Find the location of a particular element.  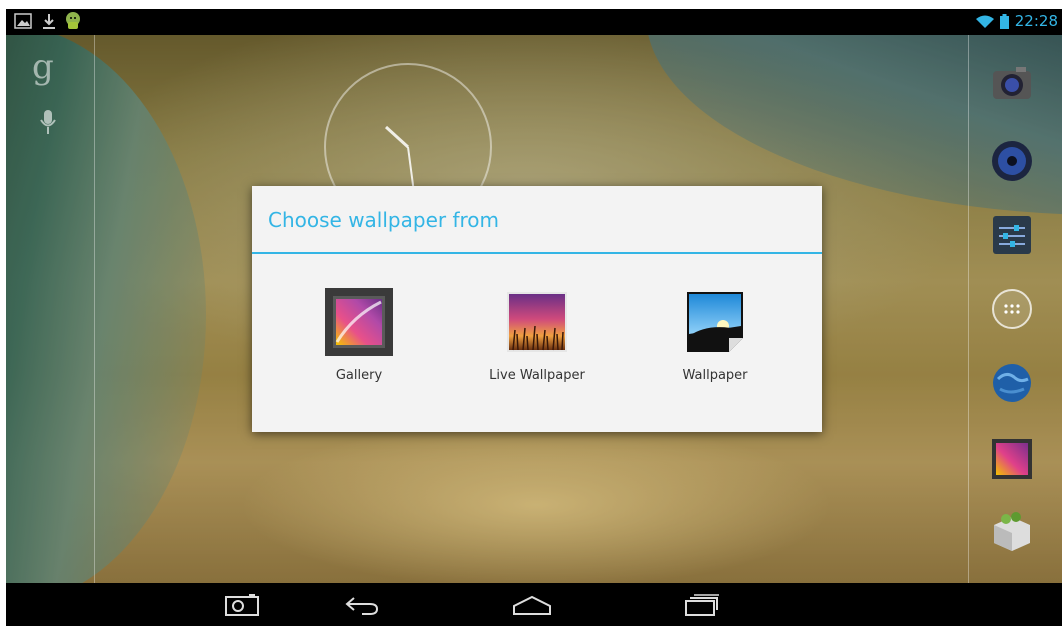

panel-divider-left is located at coordinates (94, 309).